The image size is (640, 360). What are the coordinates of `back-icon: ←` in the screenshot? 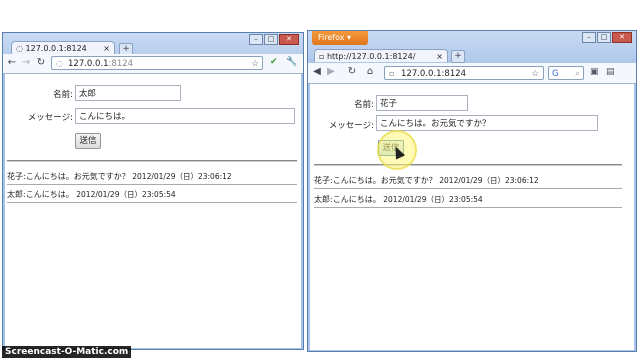 It's located at (12, 62).